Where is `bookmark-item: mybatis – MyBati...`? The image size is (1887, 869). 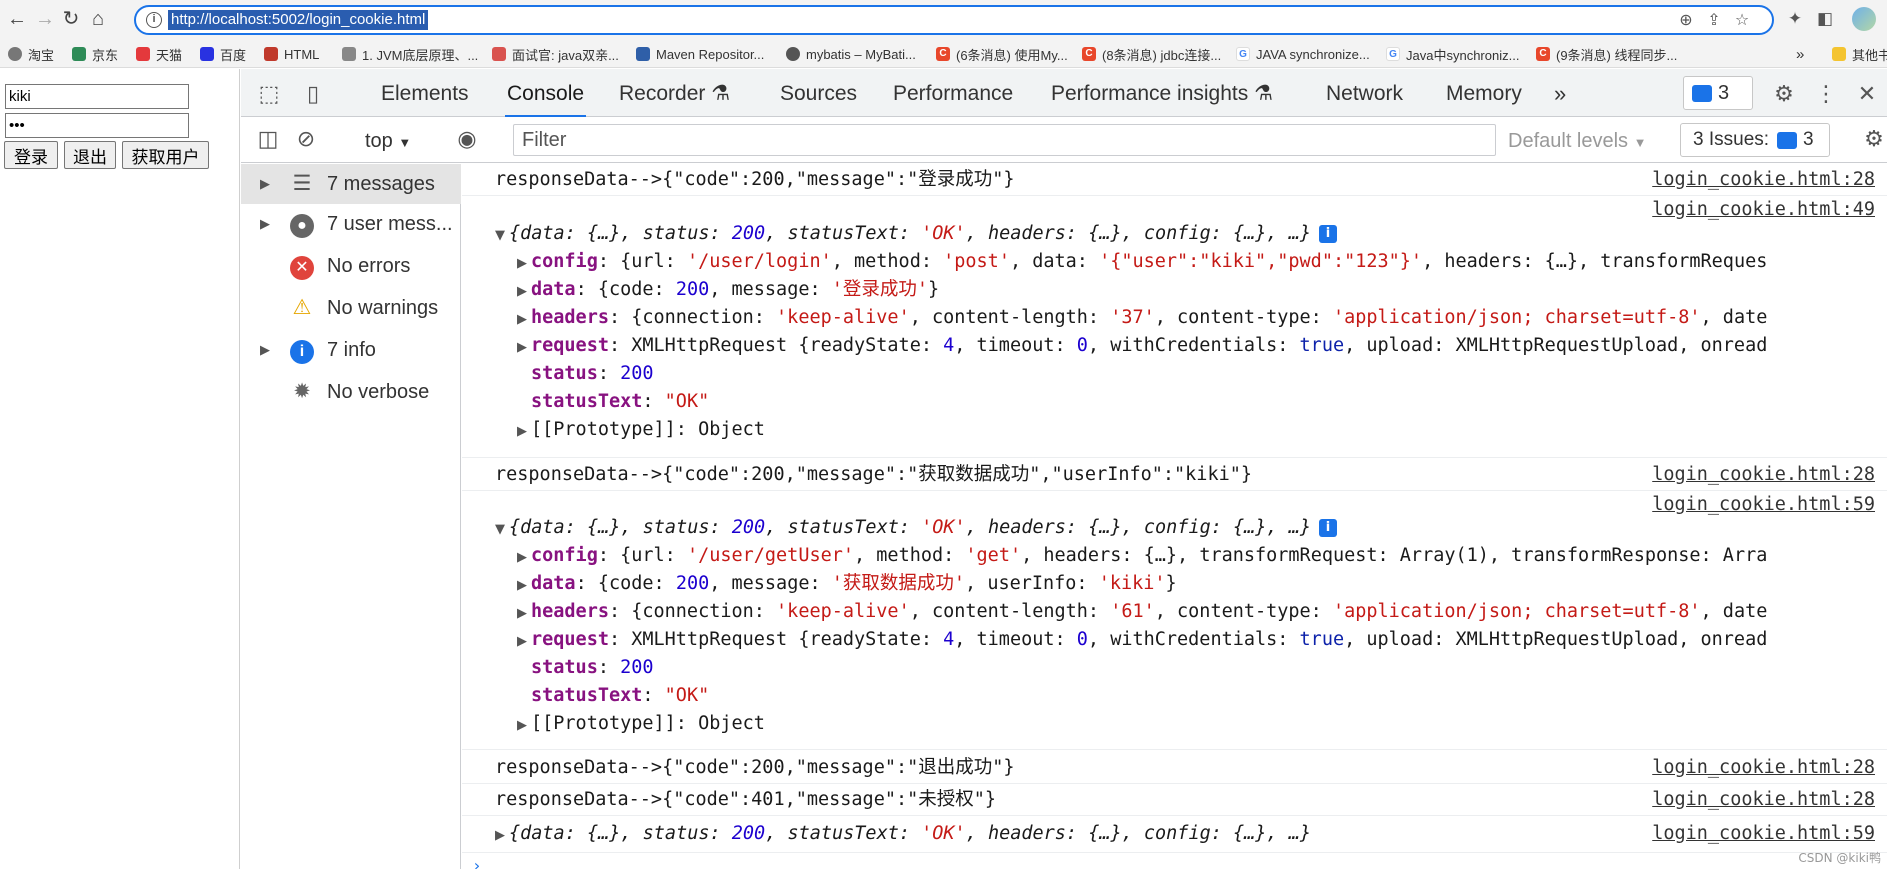
bookmark-item: mybatis – MyBati... is located at coordinates (851, 54).